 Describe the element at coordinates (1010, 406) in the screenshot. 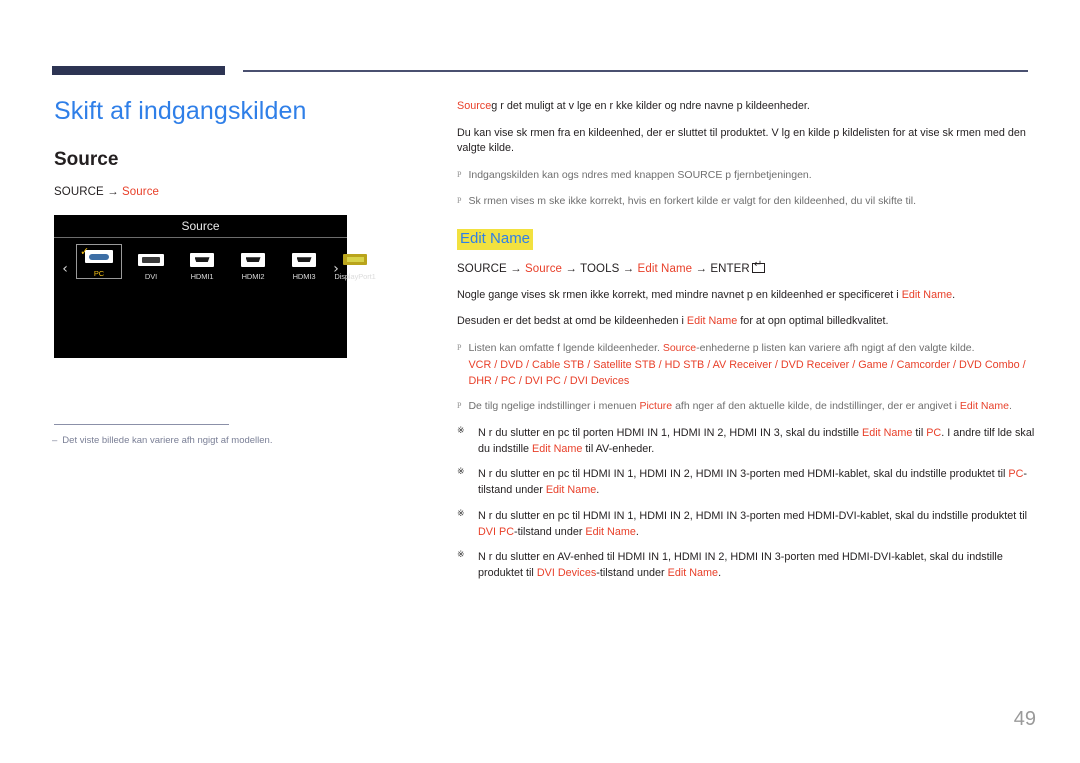

I see `edit-name-note-2-c: .` at that location.